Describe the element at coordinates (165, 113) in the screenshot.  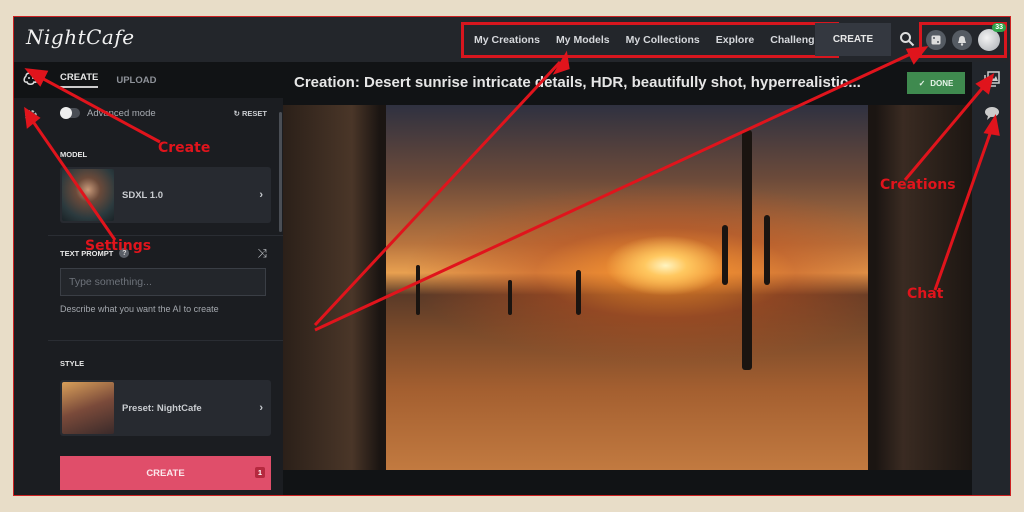
I see `advanced-mode-row: Advanced mode ↻ RESET` at that location.